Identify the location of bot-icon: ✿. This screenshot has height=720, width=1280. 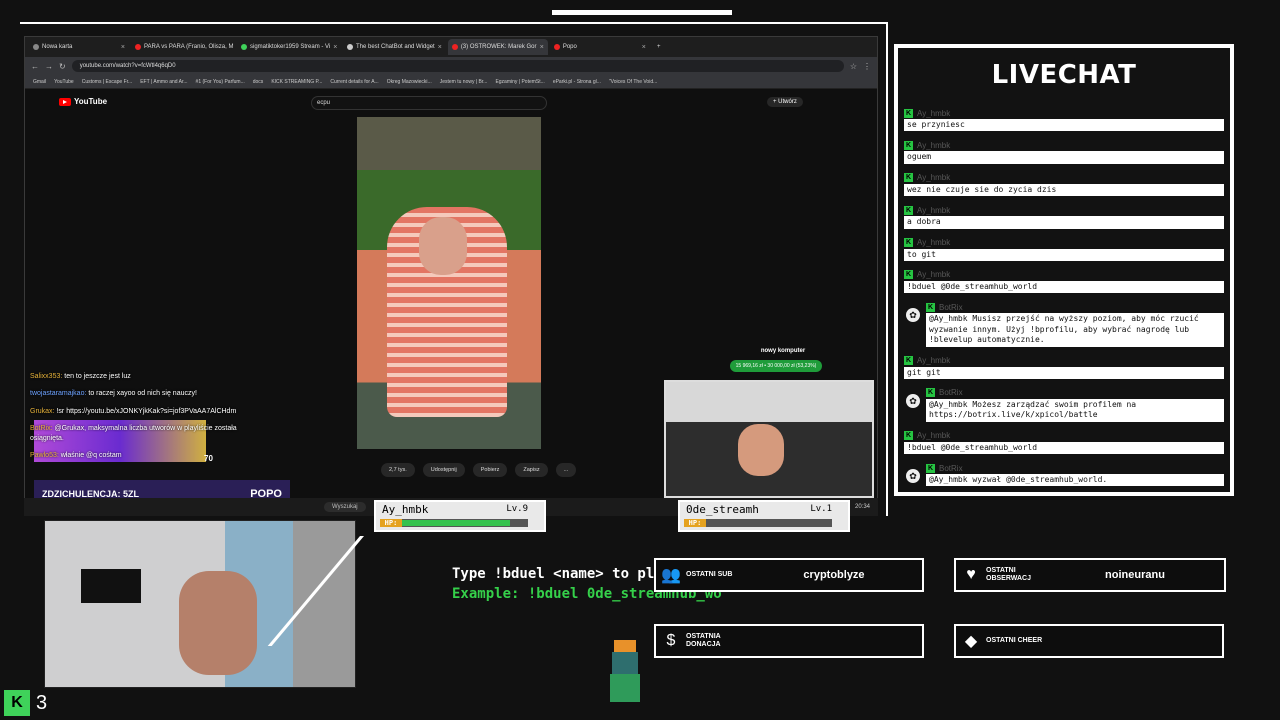
(913, 476).